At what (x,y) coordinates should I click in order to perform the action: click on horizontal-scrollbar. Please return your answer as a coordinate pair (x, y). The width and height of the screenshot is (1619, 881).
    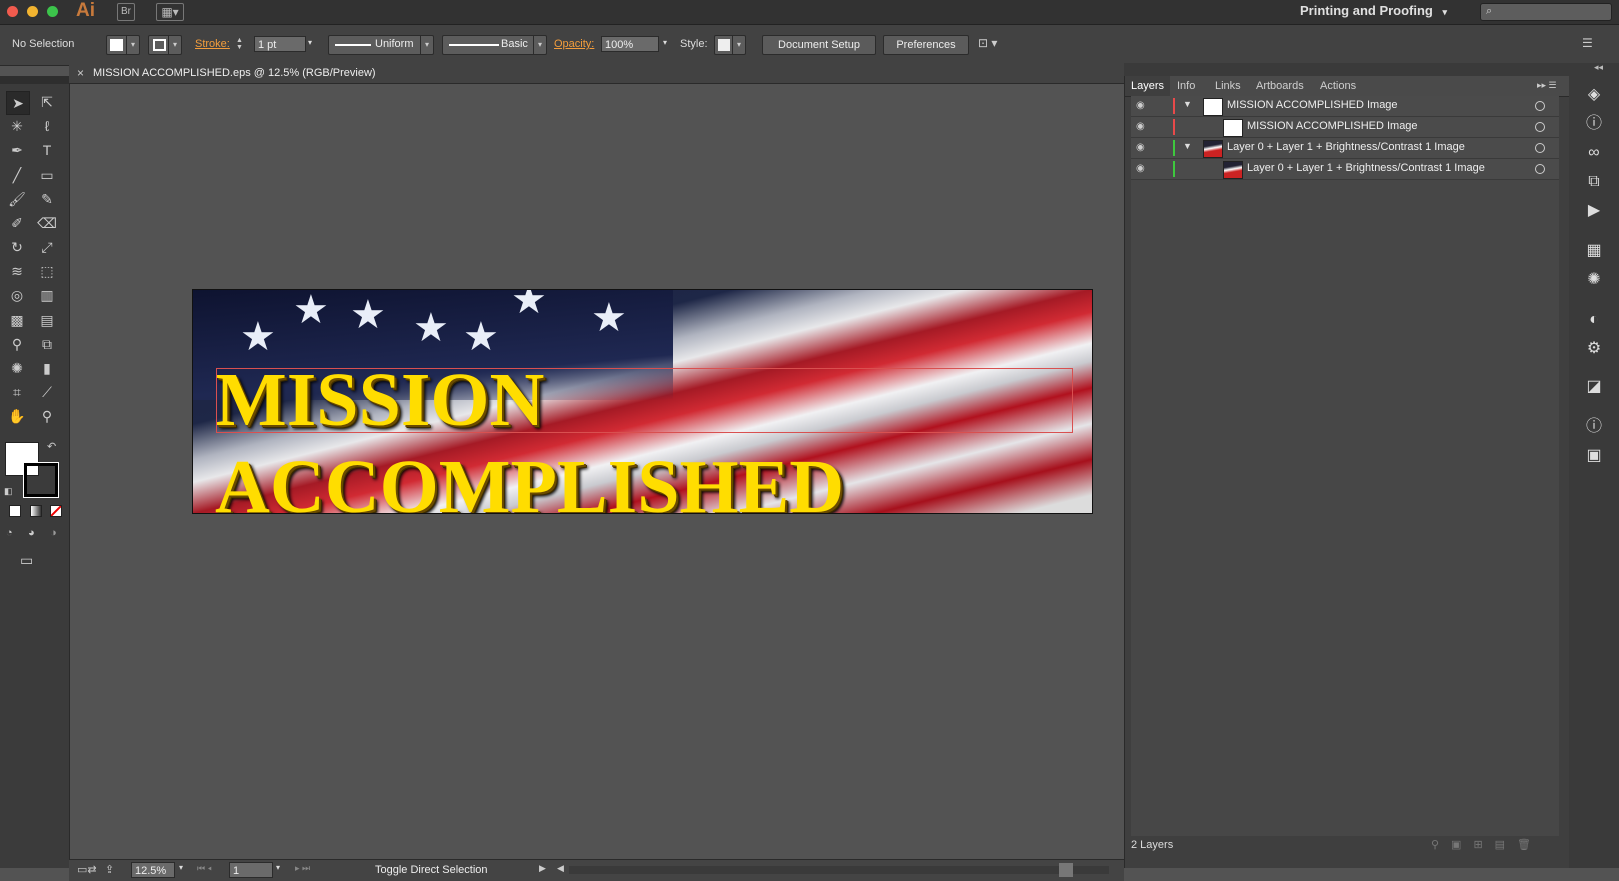
    Looking at the image, I should click on (839, 870).